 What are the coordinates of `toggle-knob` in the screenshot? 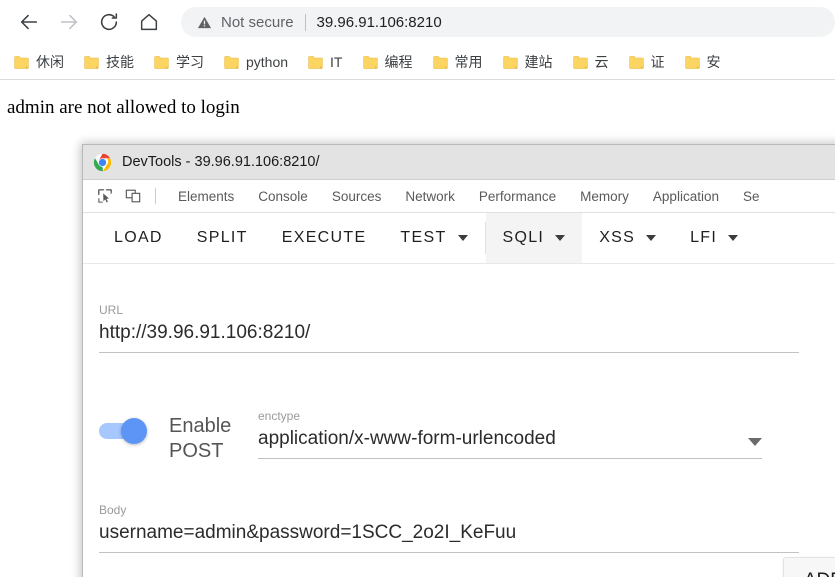 It's located at (134, 431).